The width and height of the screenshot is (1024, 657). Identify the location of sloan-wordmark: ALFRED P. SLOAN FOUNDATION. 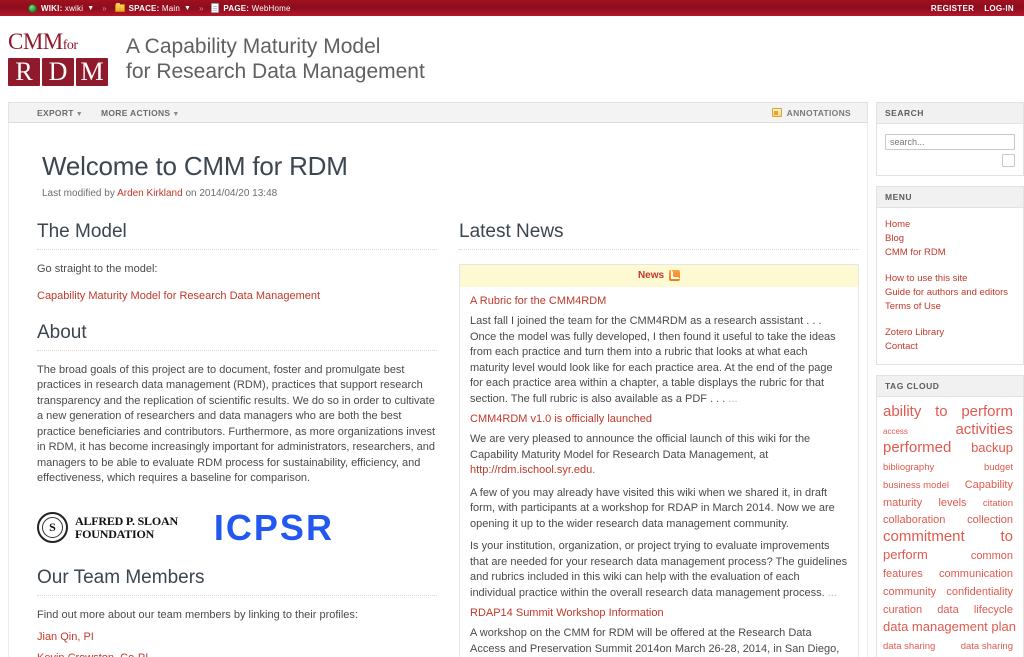
(126, 527).